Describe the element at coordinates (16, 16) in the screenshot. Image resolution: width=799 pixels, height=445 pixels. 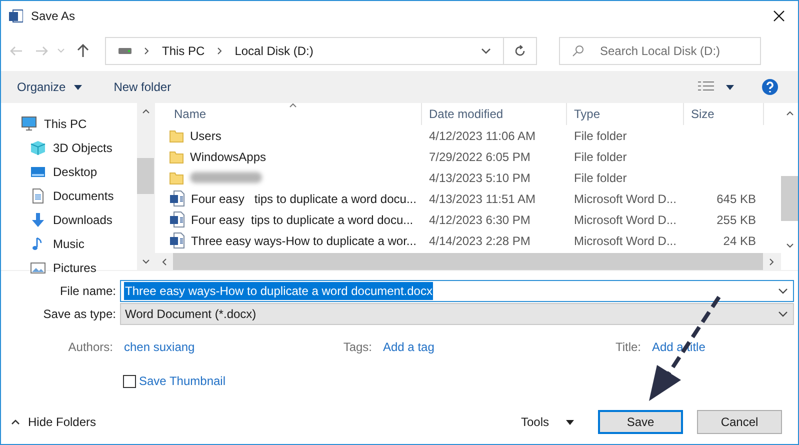
I see `word-icon` at that location.